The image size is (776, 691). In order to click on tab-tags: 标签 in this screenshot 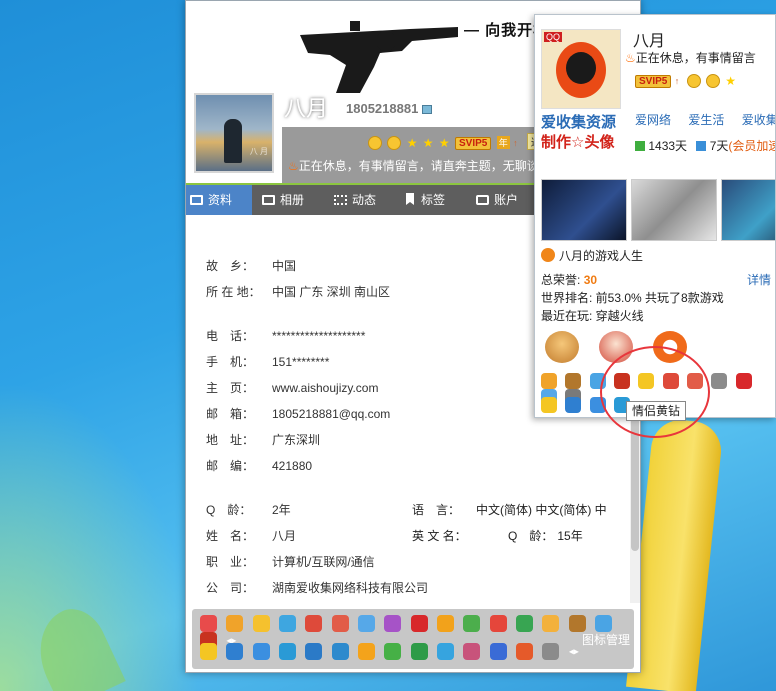, I will do `click(435, 200)`.